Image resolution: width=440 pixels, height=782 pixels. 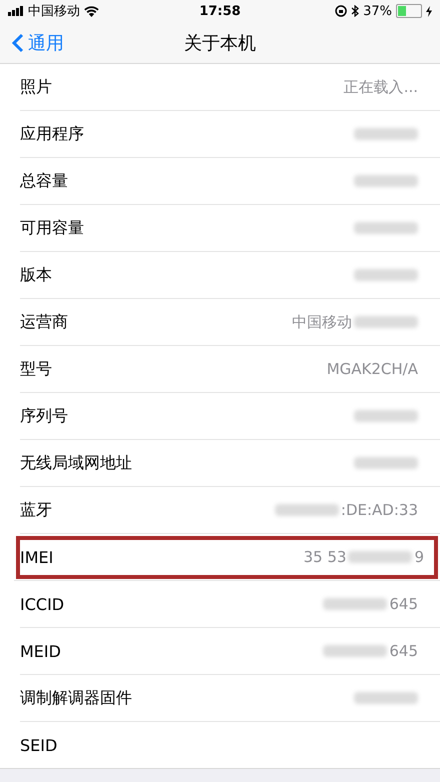 I want to click on row-label: 型号, so click(x=36, y=369).